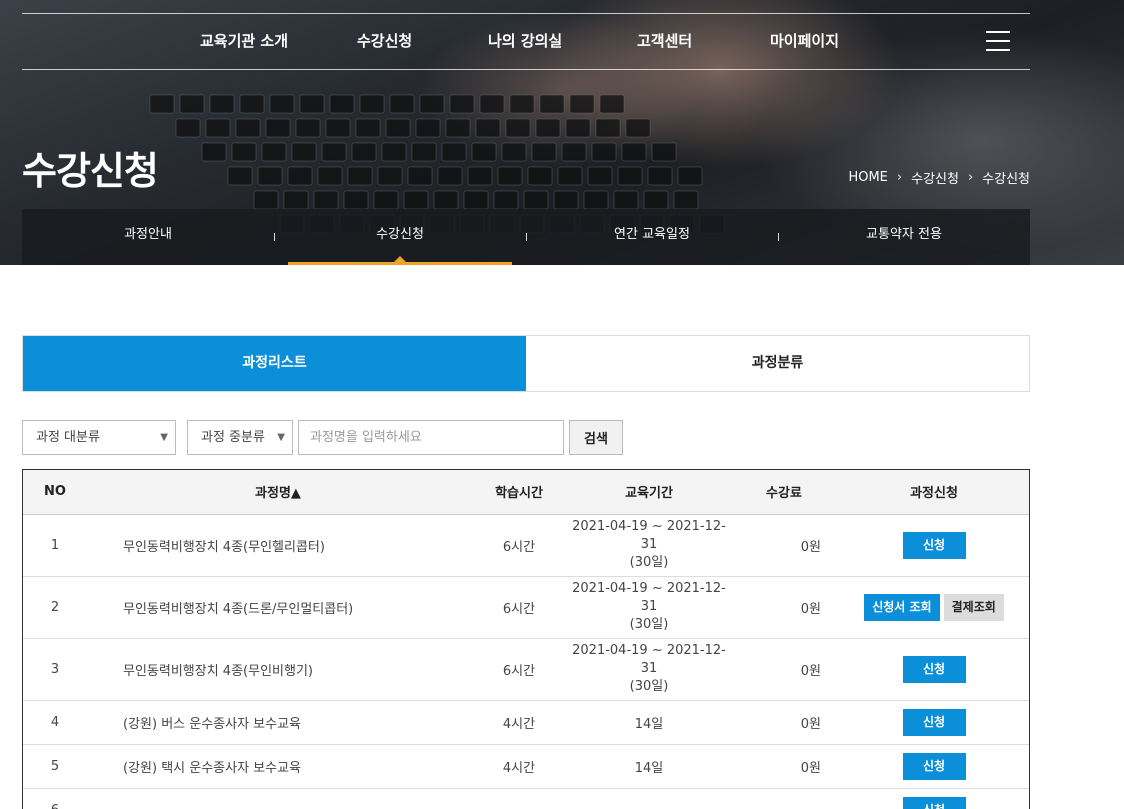 Image resolution: width=1124 pixels, height=809 pixels. I want to click on global-nav: 교육기관 소개 수강신청 나의 강의실 고객센터 마이페이지, so click(526, 41).